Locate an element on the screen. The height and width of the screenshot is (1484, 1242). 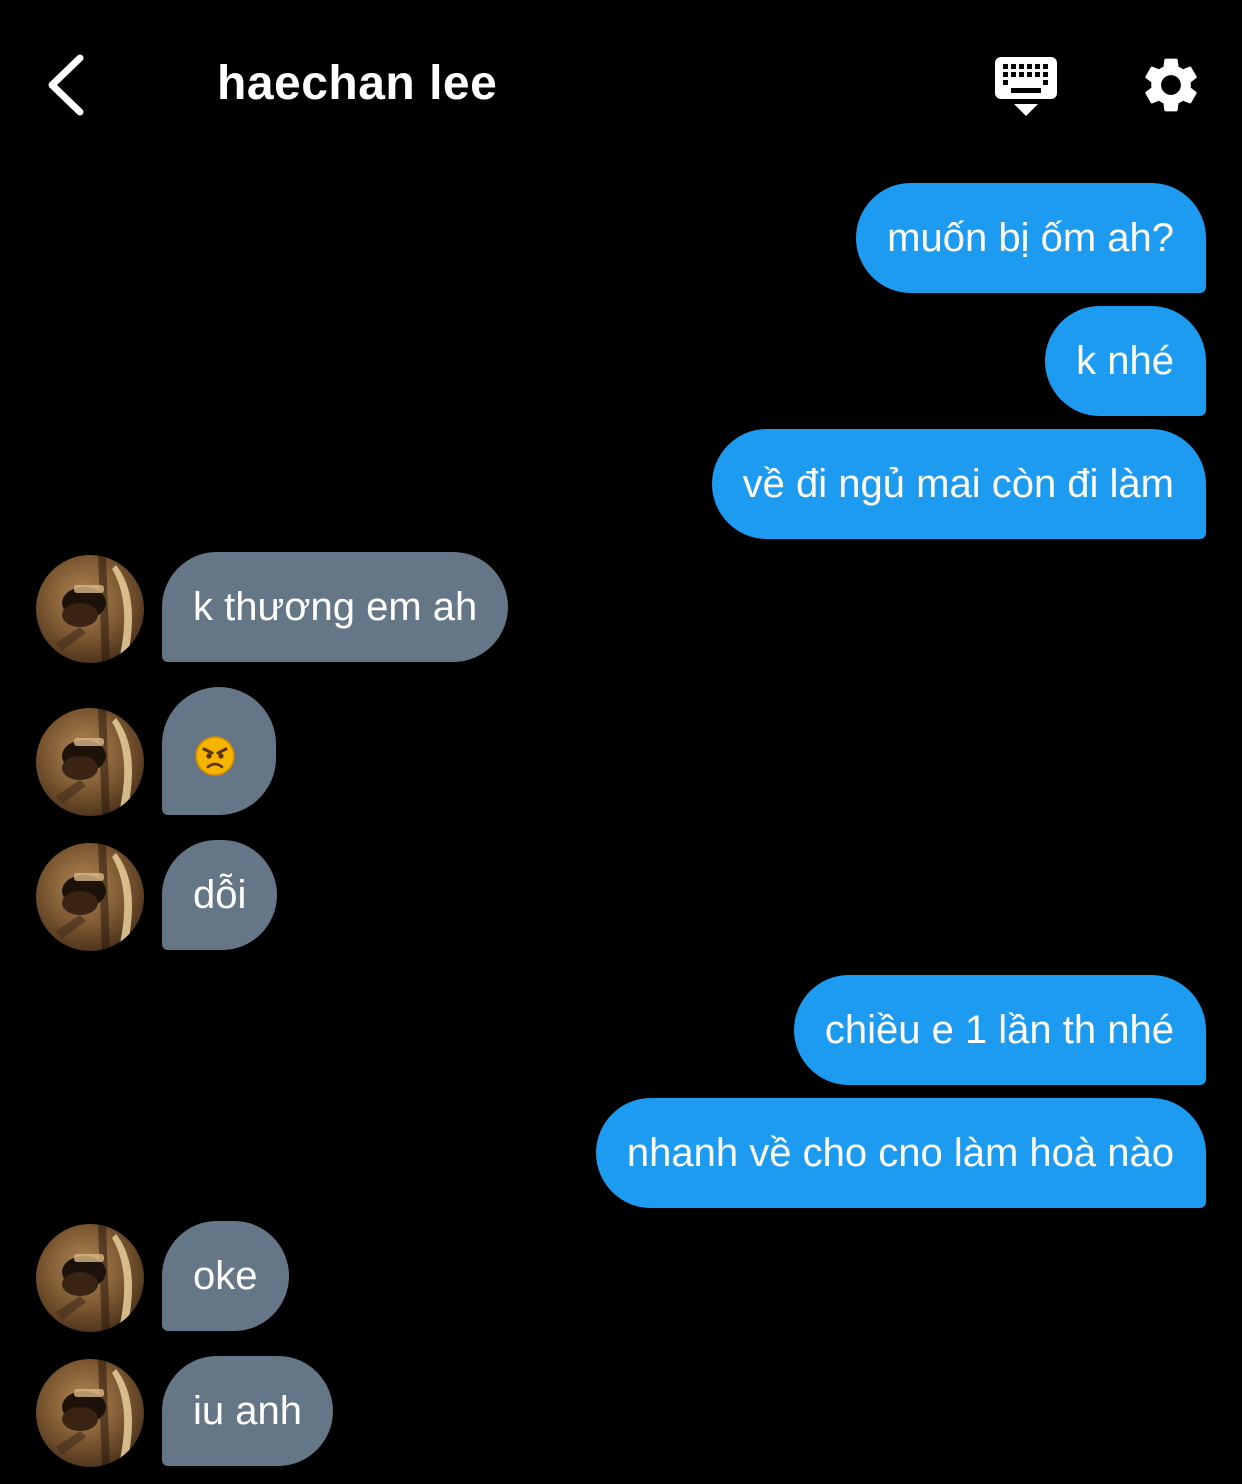
angry-face-emoji is located at coordinates (215, 756).